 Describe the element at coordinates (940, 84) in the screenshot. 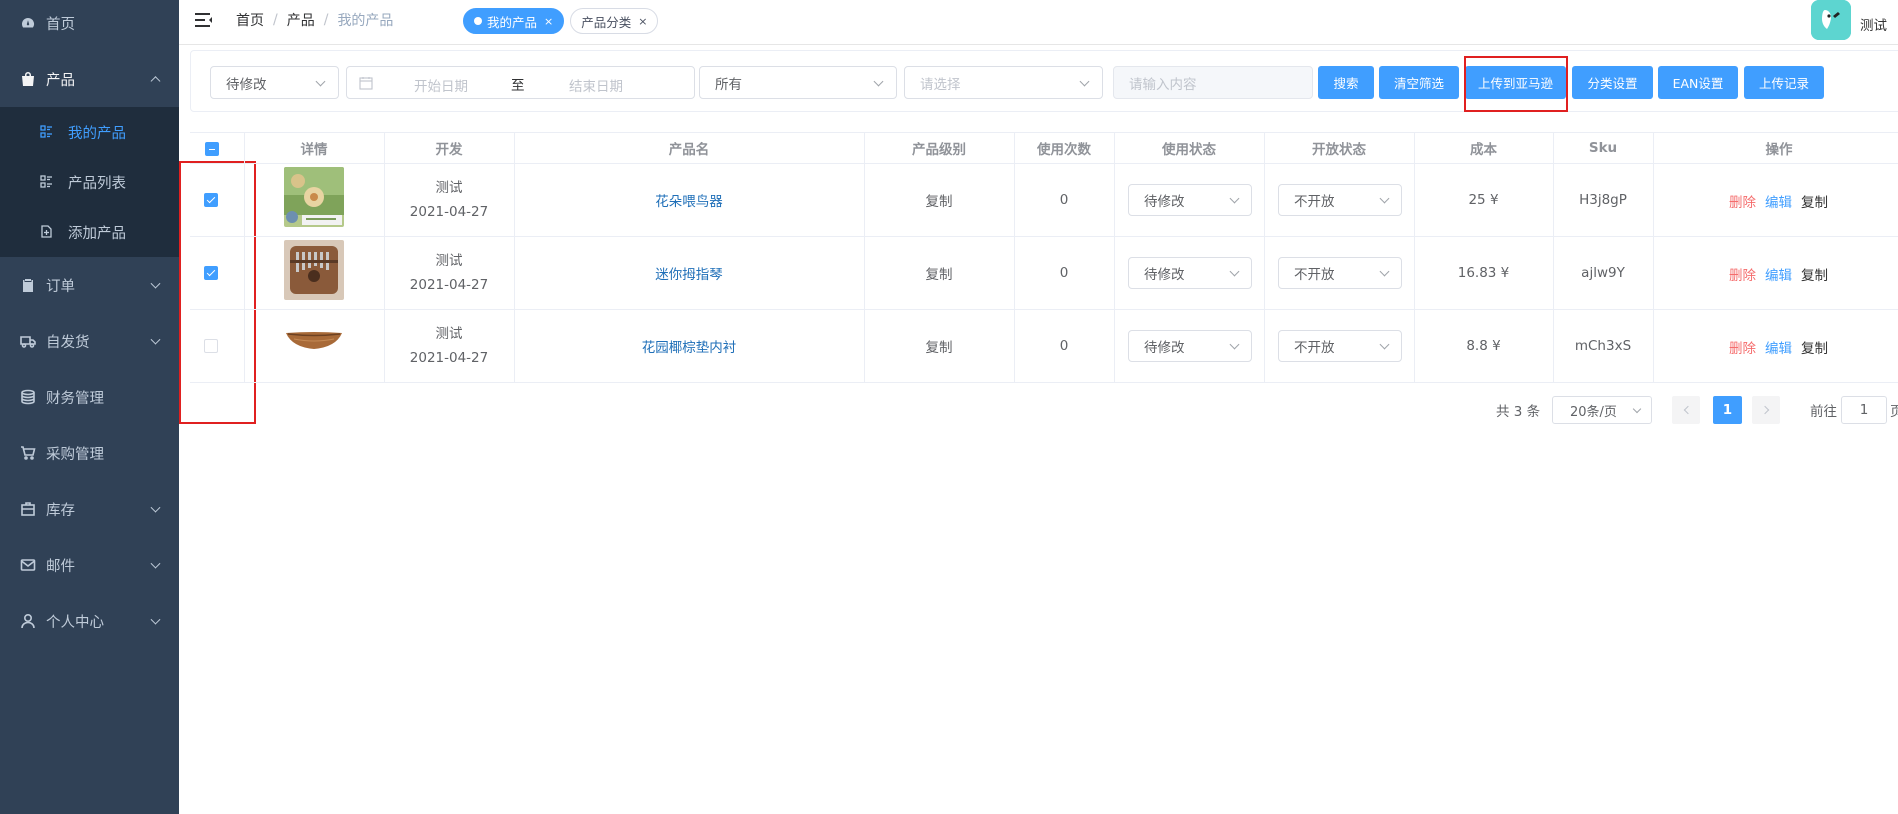

I see `category-select-placeholder: 请选择` at that location.